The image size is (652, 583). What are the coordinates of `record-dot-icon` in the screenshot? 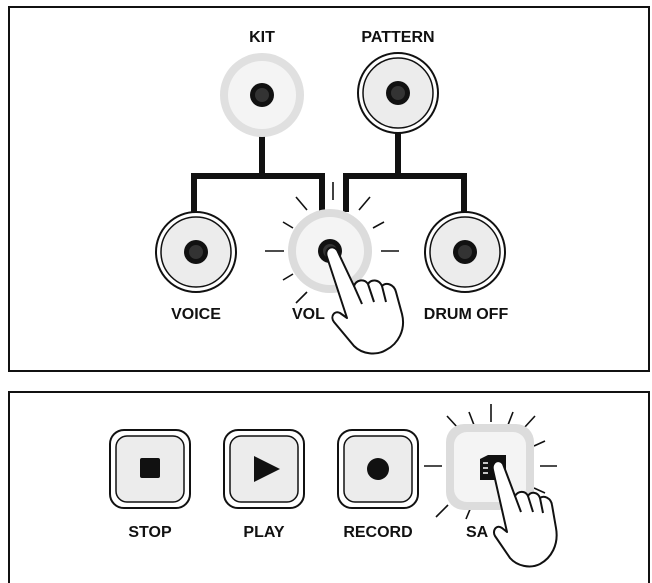 It's located at (378, 469).